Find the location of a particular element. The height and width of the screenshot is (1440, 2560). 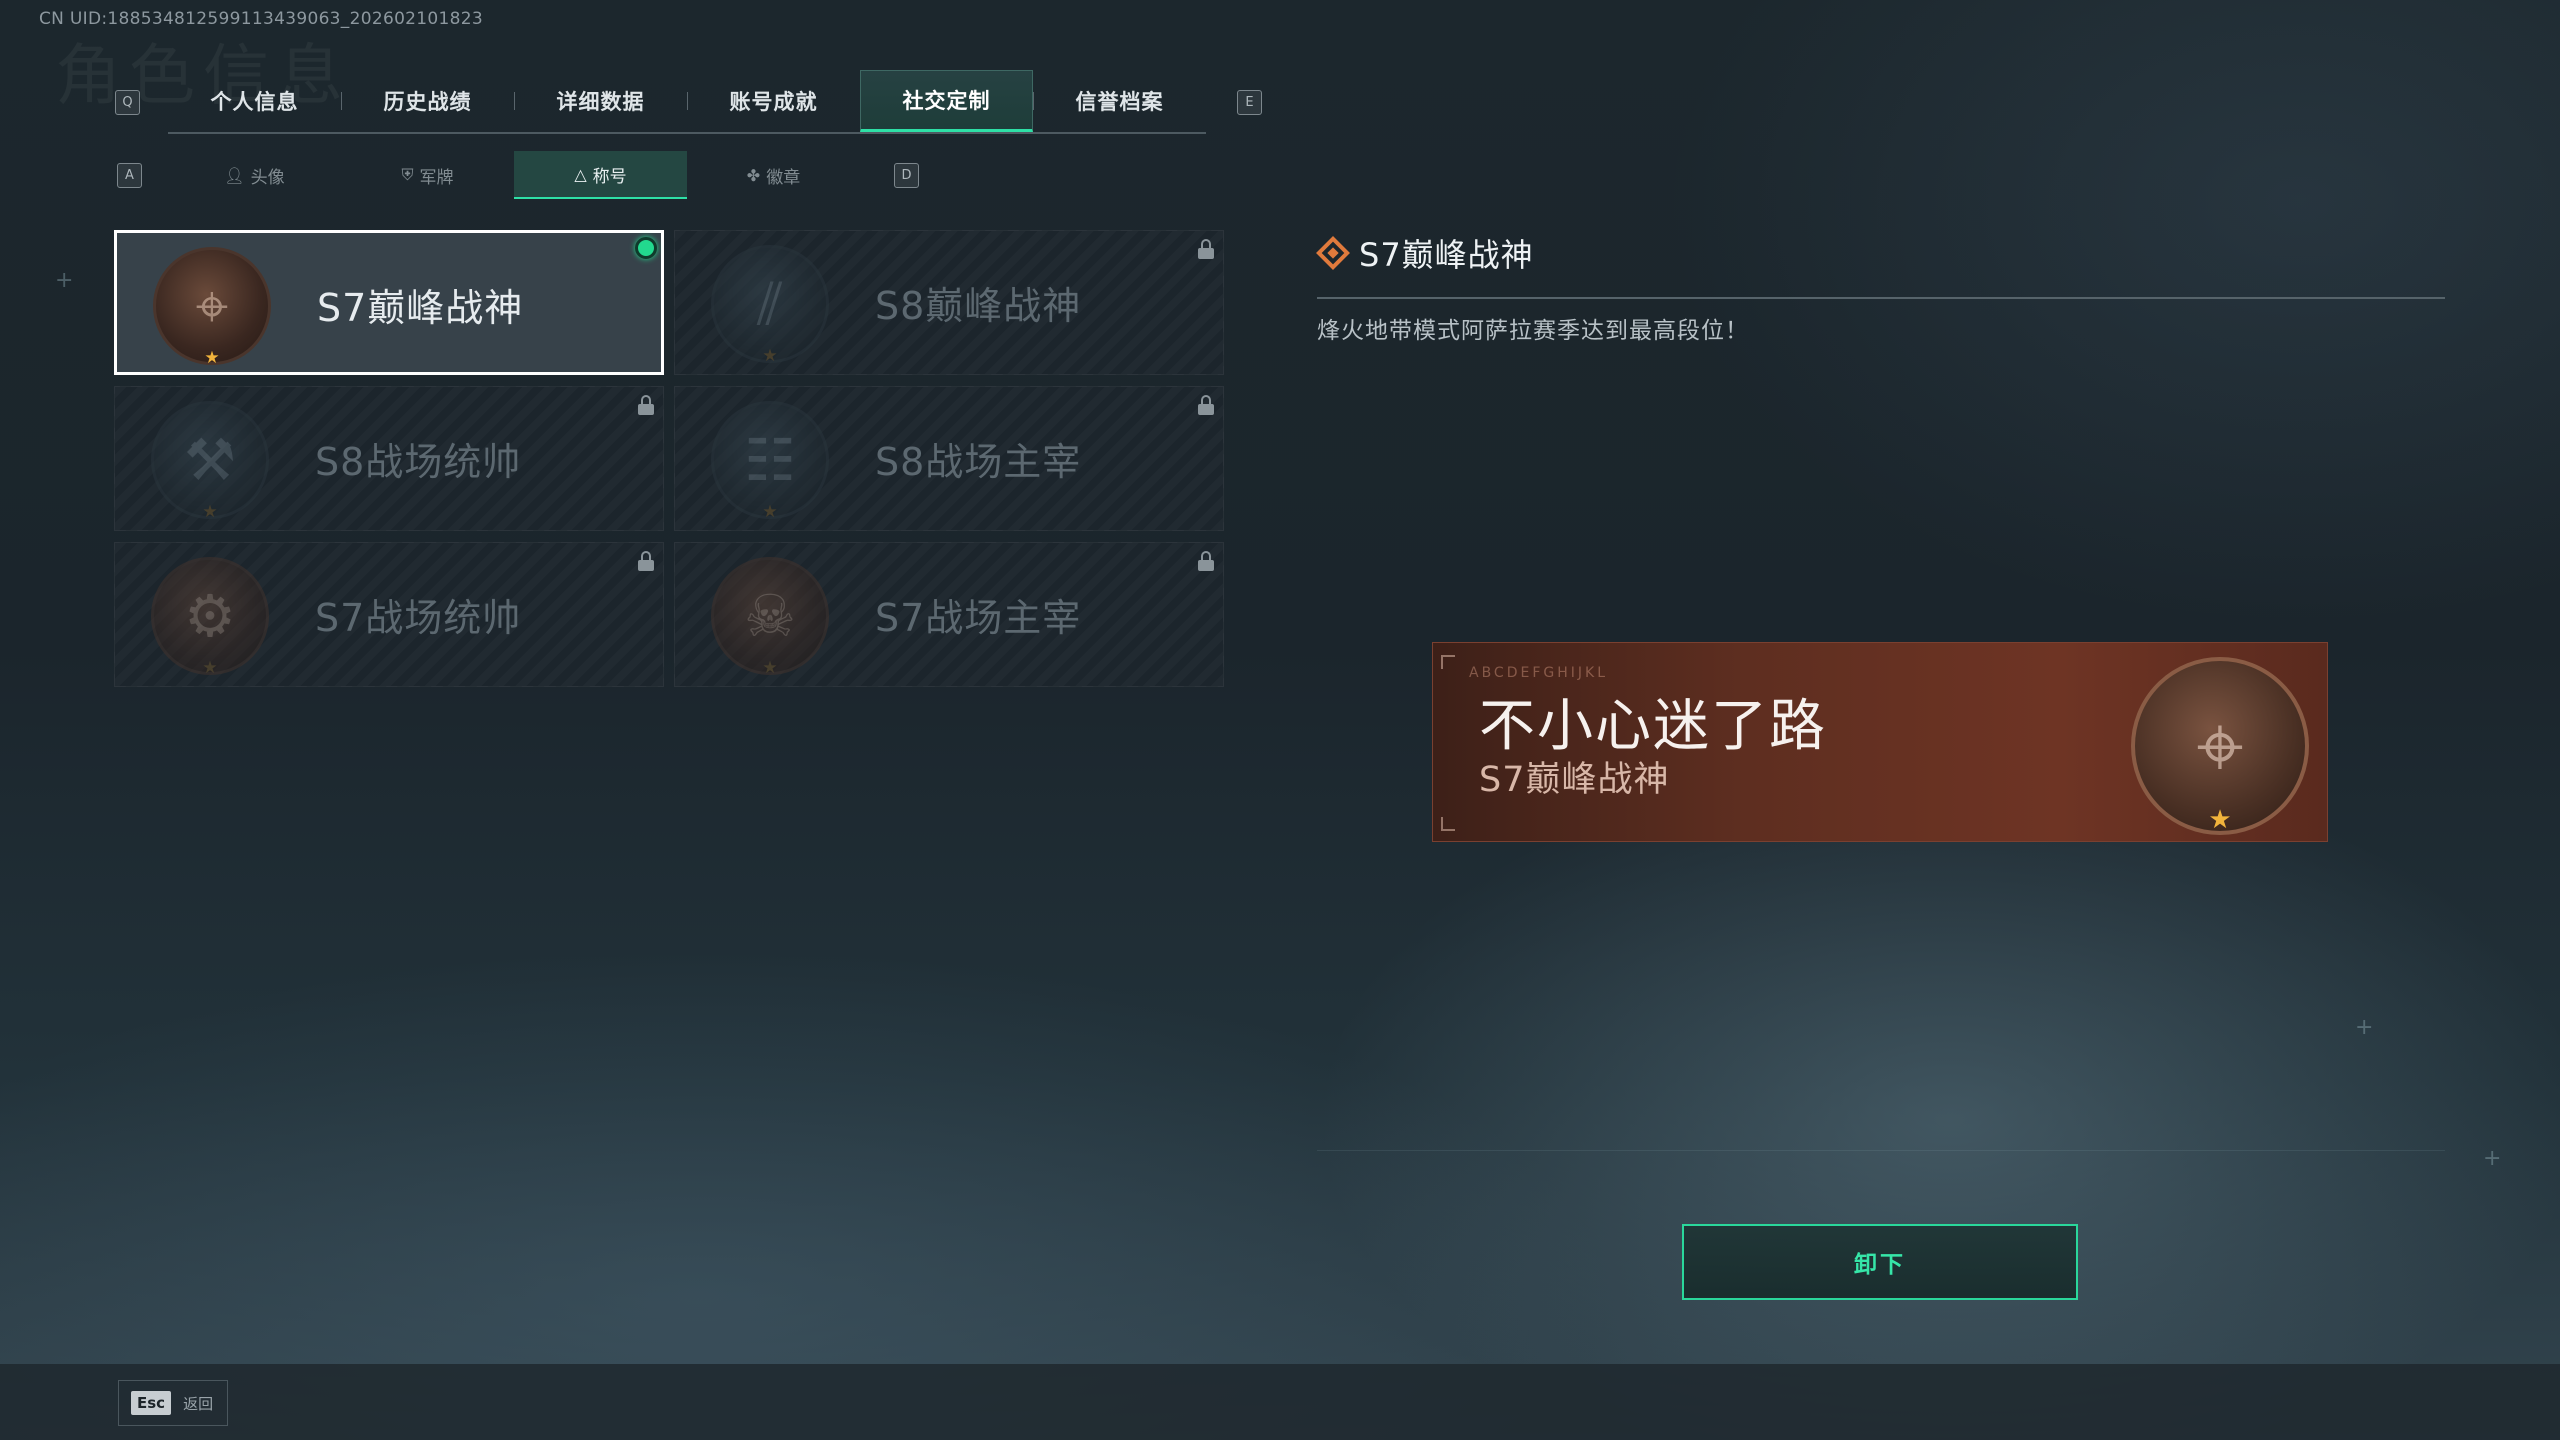

wings-icon: ✤ is located at coordinates (753, 175).